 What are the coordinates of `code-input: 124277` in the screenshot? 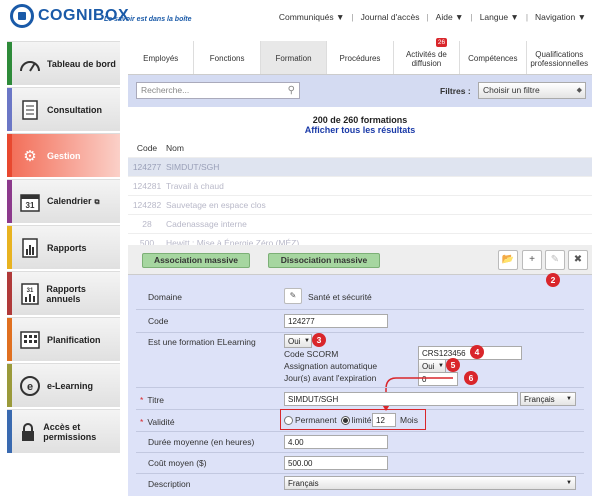 It's located at (336, 321).